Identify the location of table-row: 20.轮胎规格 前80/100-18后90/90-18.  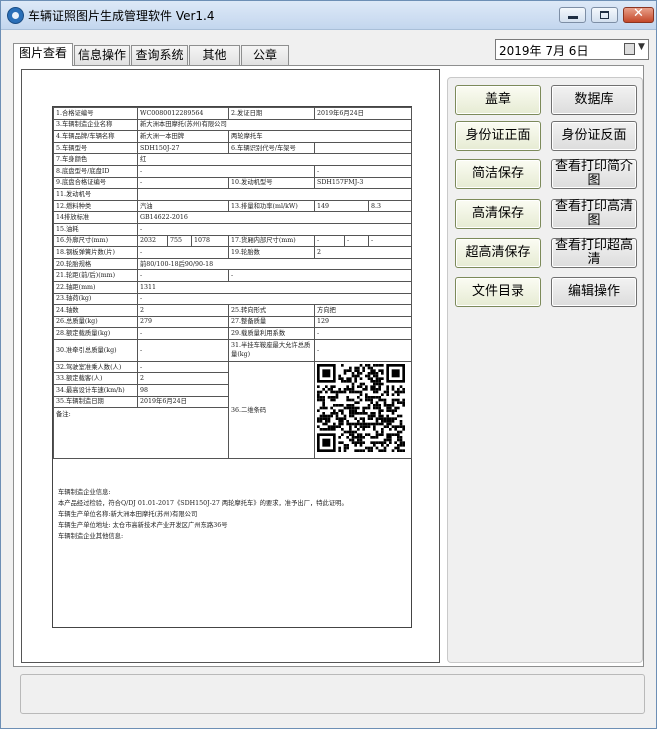
(233, 264).